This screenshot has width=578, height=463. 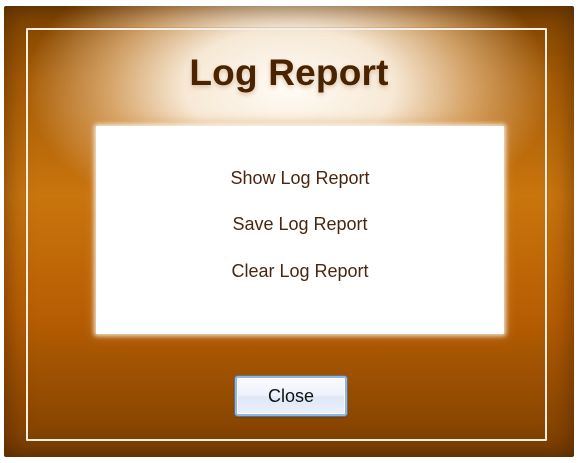 I want to click on show-log-report-link: Show Log Report, so click(x=300, y=178).